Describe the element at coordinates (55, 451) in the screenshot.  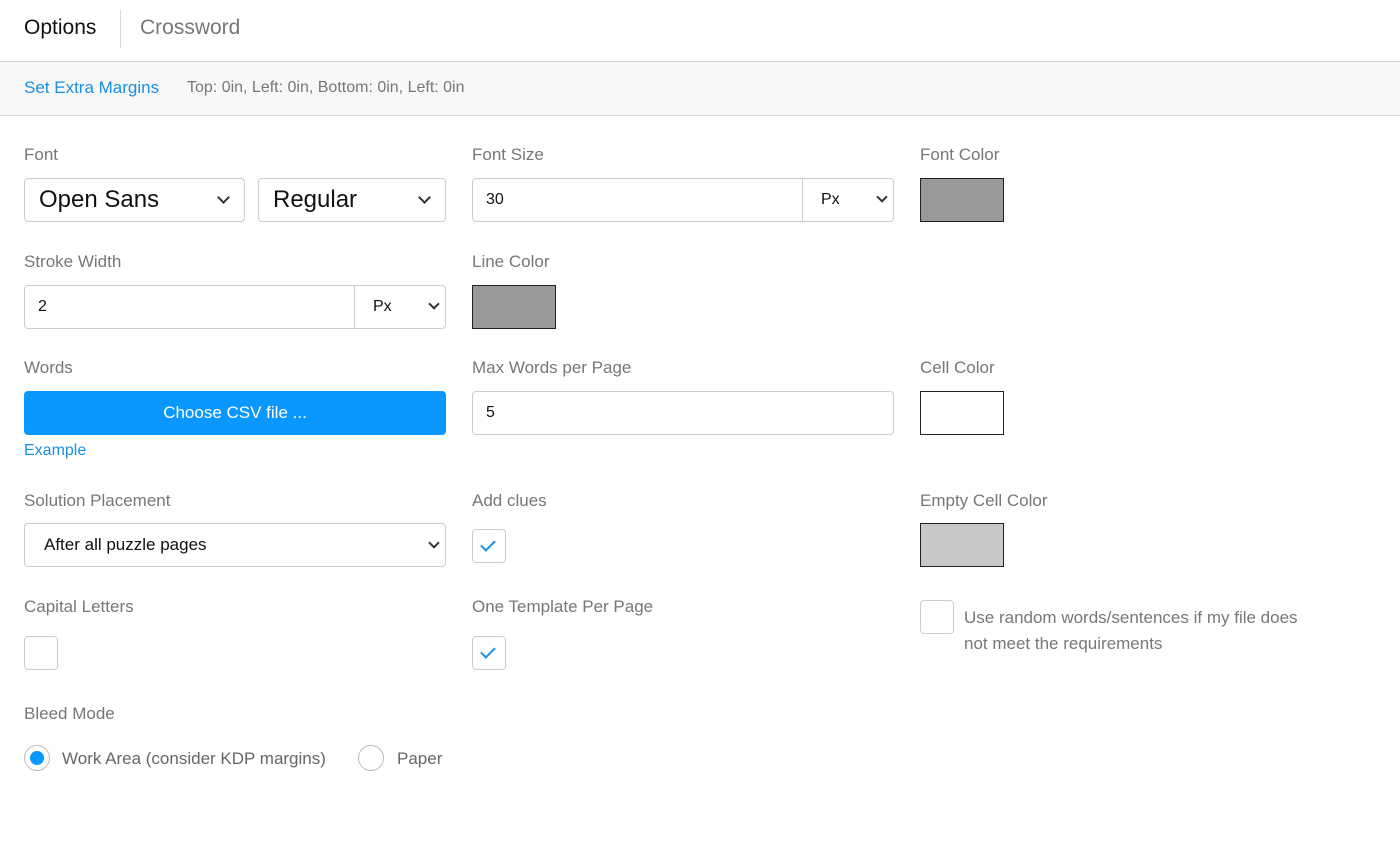
I see `example-link: Example` at that location.